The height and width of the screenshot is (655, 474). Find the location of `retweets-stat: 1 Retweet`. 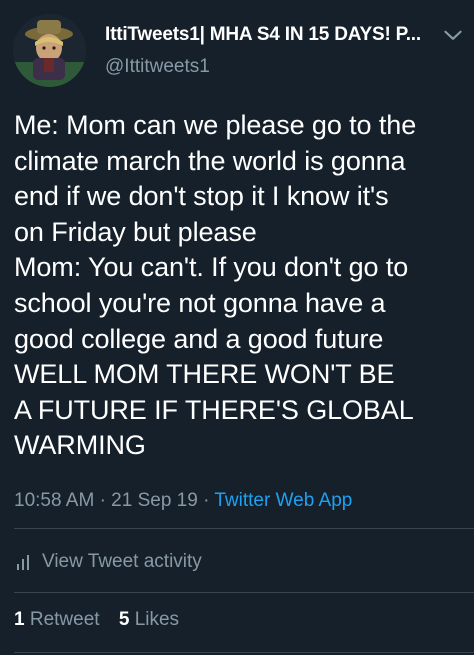

retweets-stat: 1 Retweet is located at coordinates (59, 619).